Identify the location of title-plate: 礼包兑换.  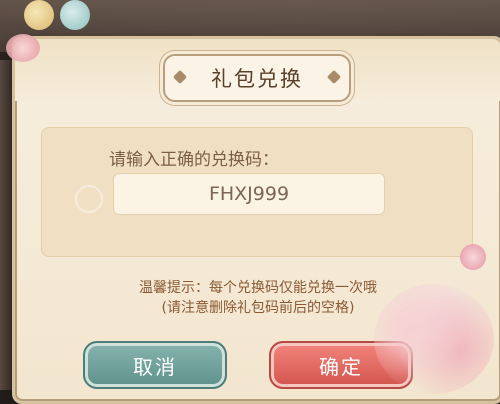
(257, 78).